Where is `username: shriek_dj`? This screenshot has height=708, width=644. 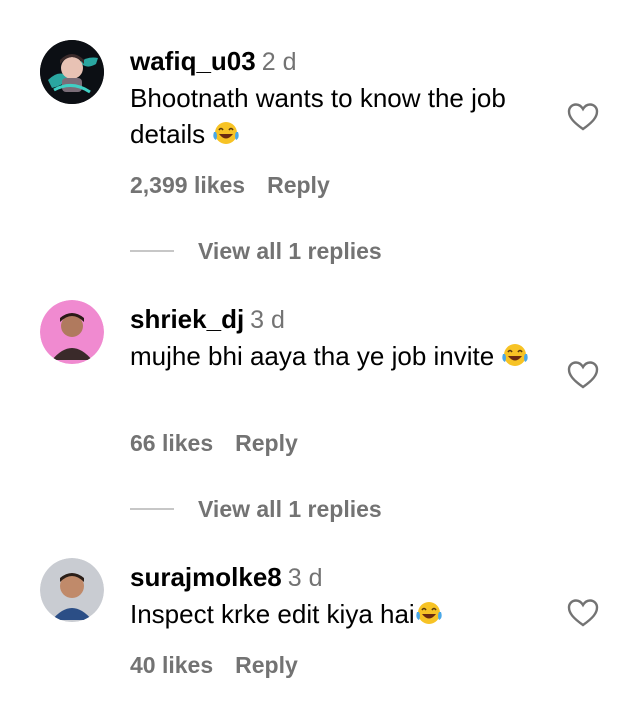
username: shriek_dj is located at coordinates (187, 319).